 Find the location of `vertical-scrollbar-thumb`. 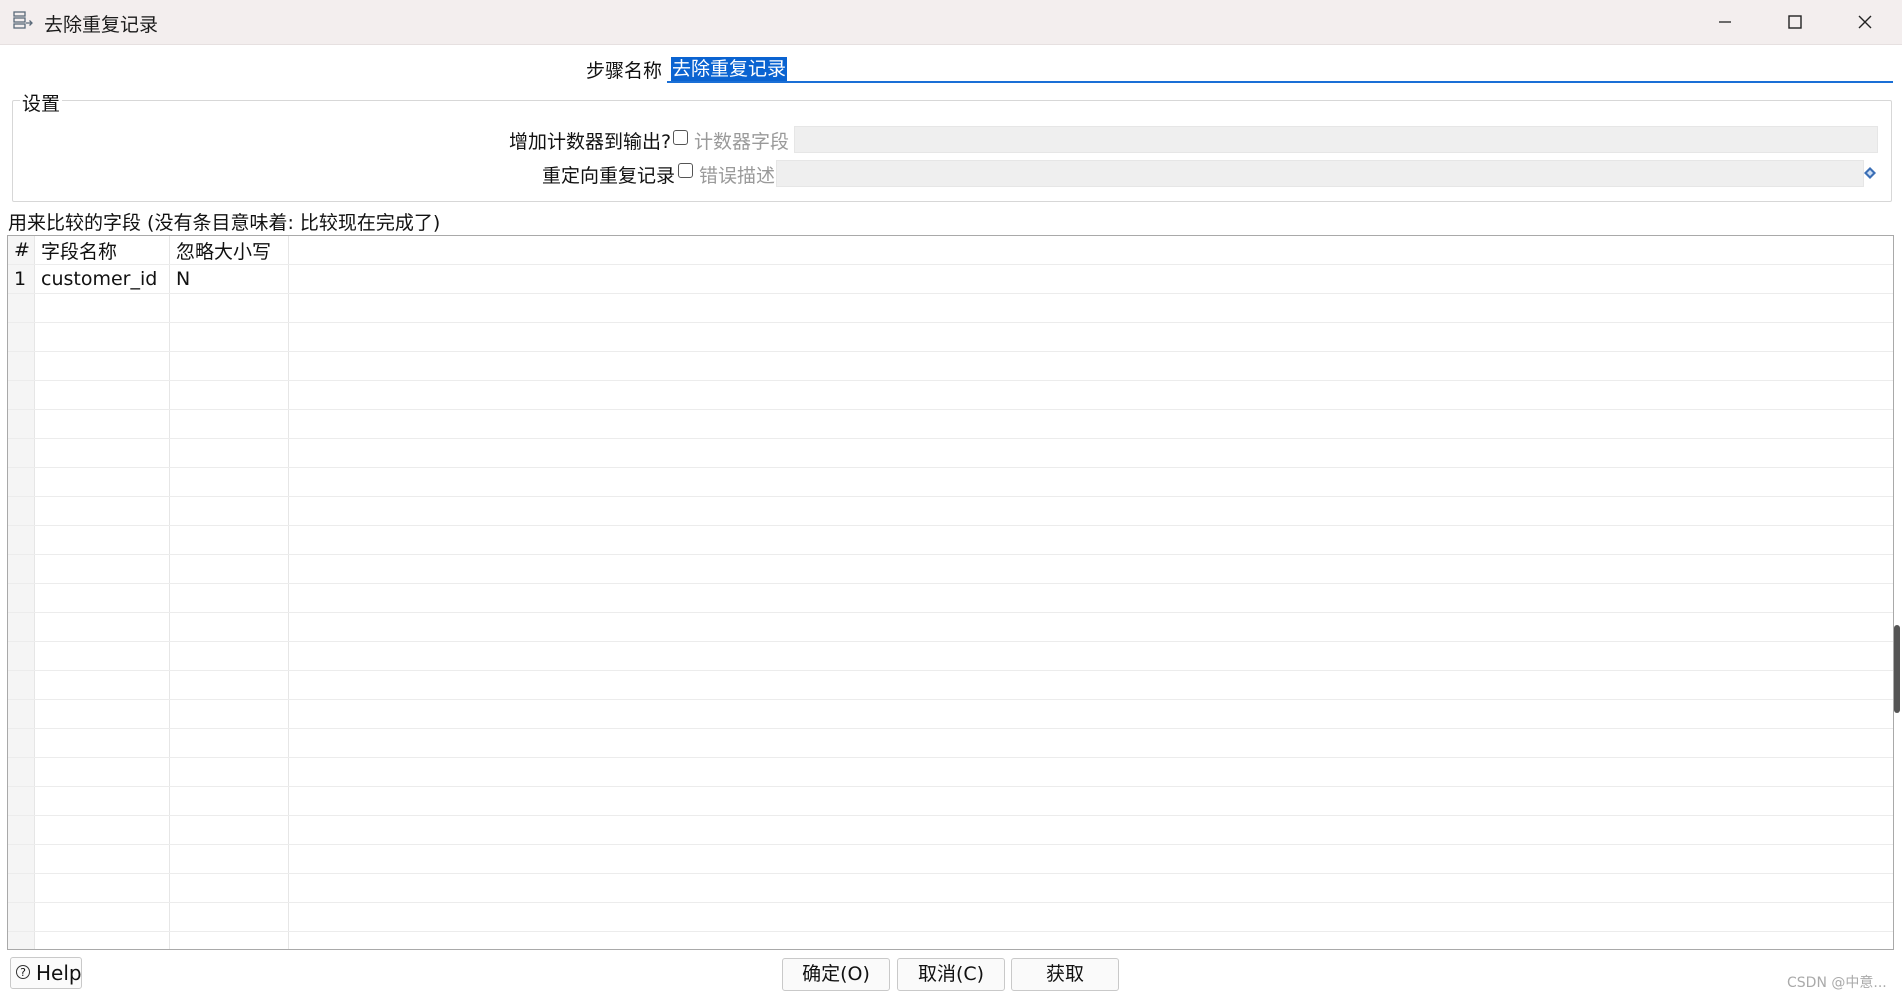

vertical-scrollbar-thumb is located at coordinates (1897, 669).